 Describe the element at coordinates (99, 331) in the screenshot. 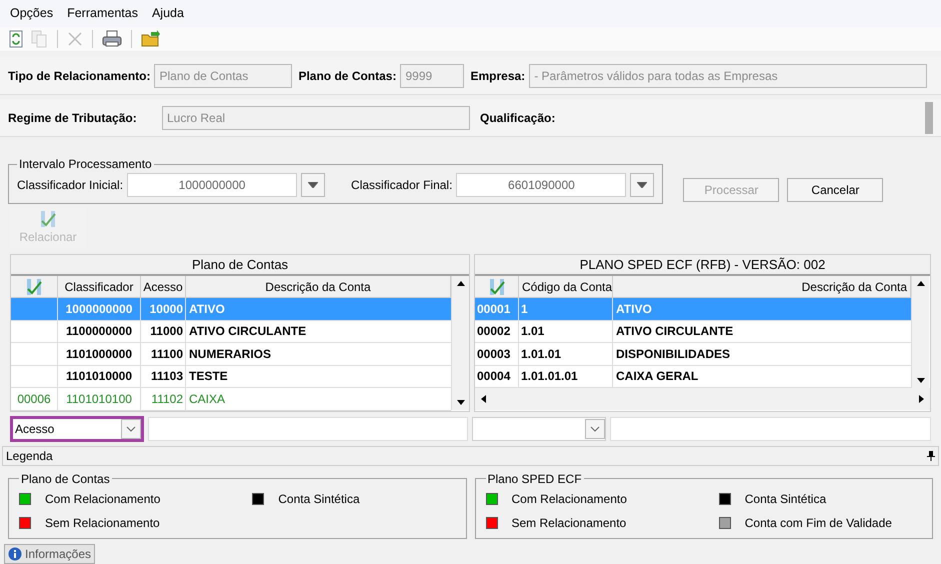

I see `table-cell-text: 1100000000` at that location.